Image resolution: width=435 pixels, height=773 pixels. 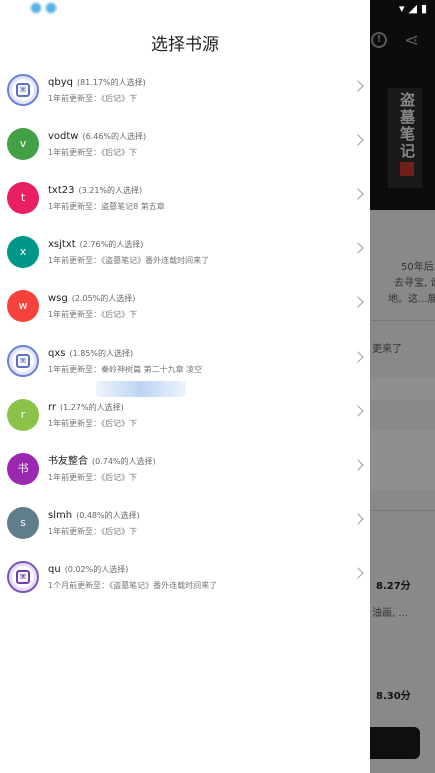 I want to click on source-item-1: v vodtw (6.46%的人选择) 1年前更新至：《后记》下, so click(x=185, y=144).